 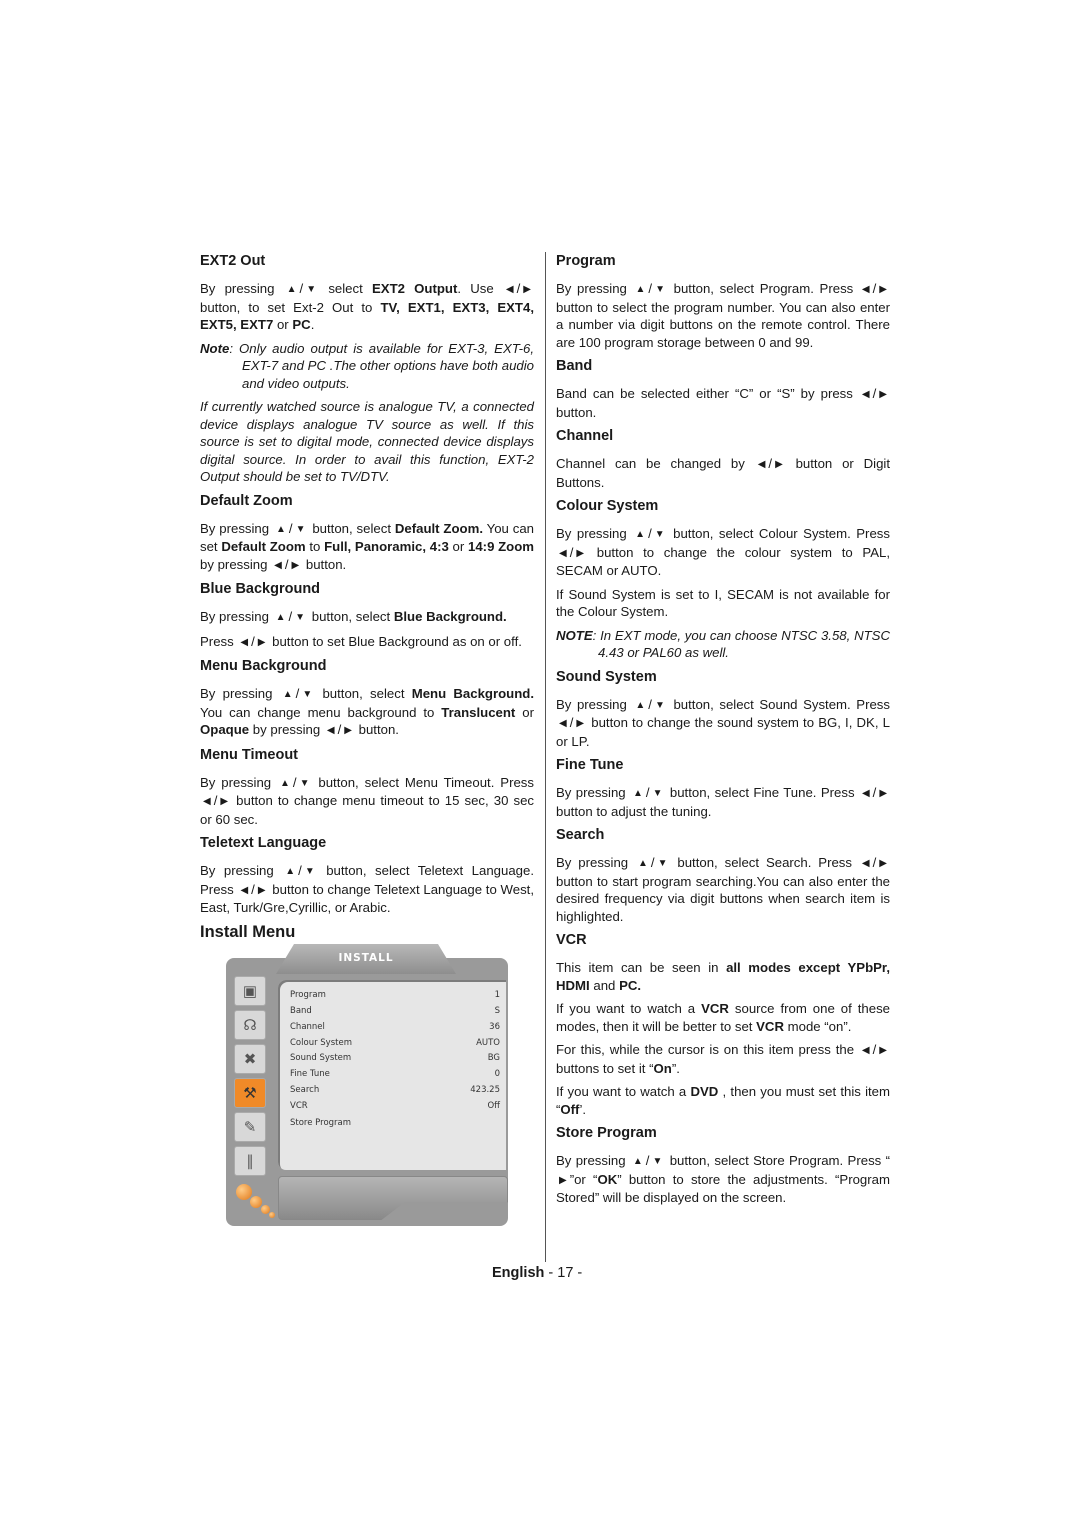 I want to click on menu-row-channel: Channel 36, so click(x=395, y=1027).